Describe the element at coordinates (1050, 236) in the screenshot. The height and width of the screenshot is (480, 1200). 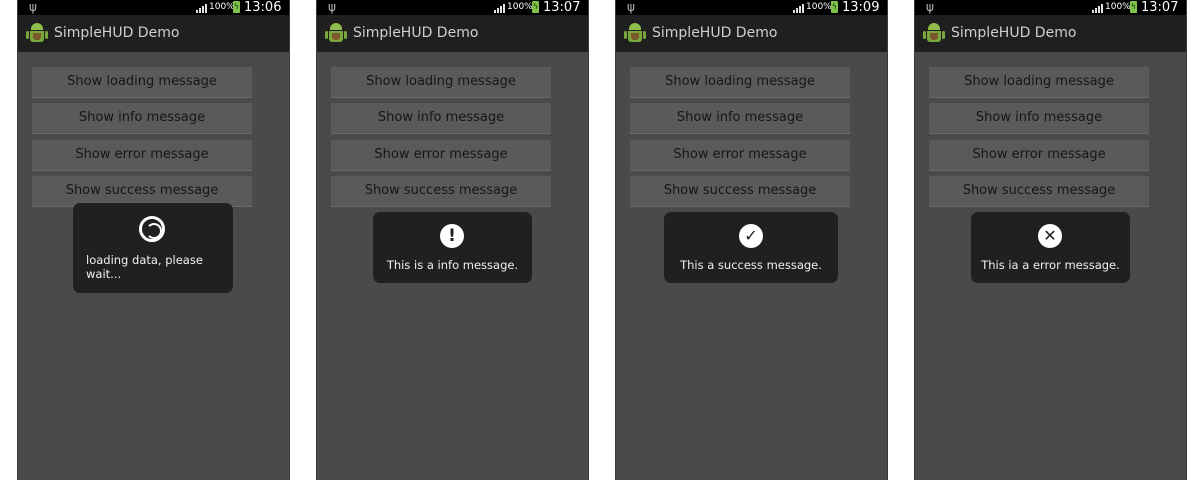
I see `close-x-icon: ✕` at that location.